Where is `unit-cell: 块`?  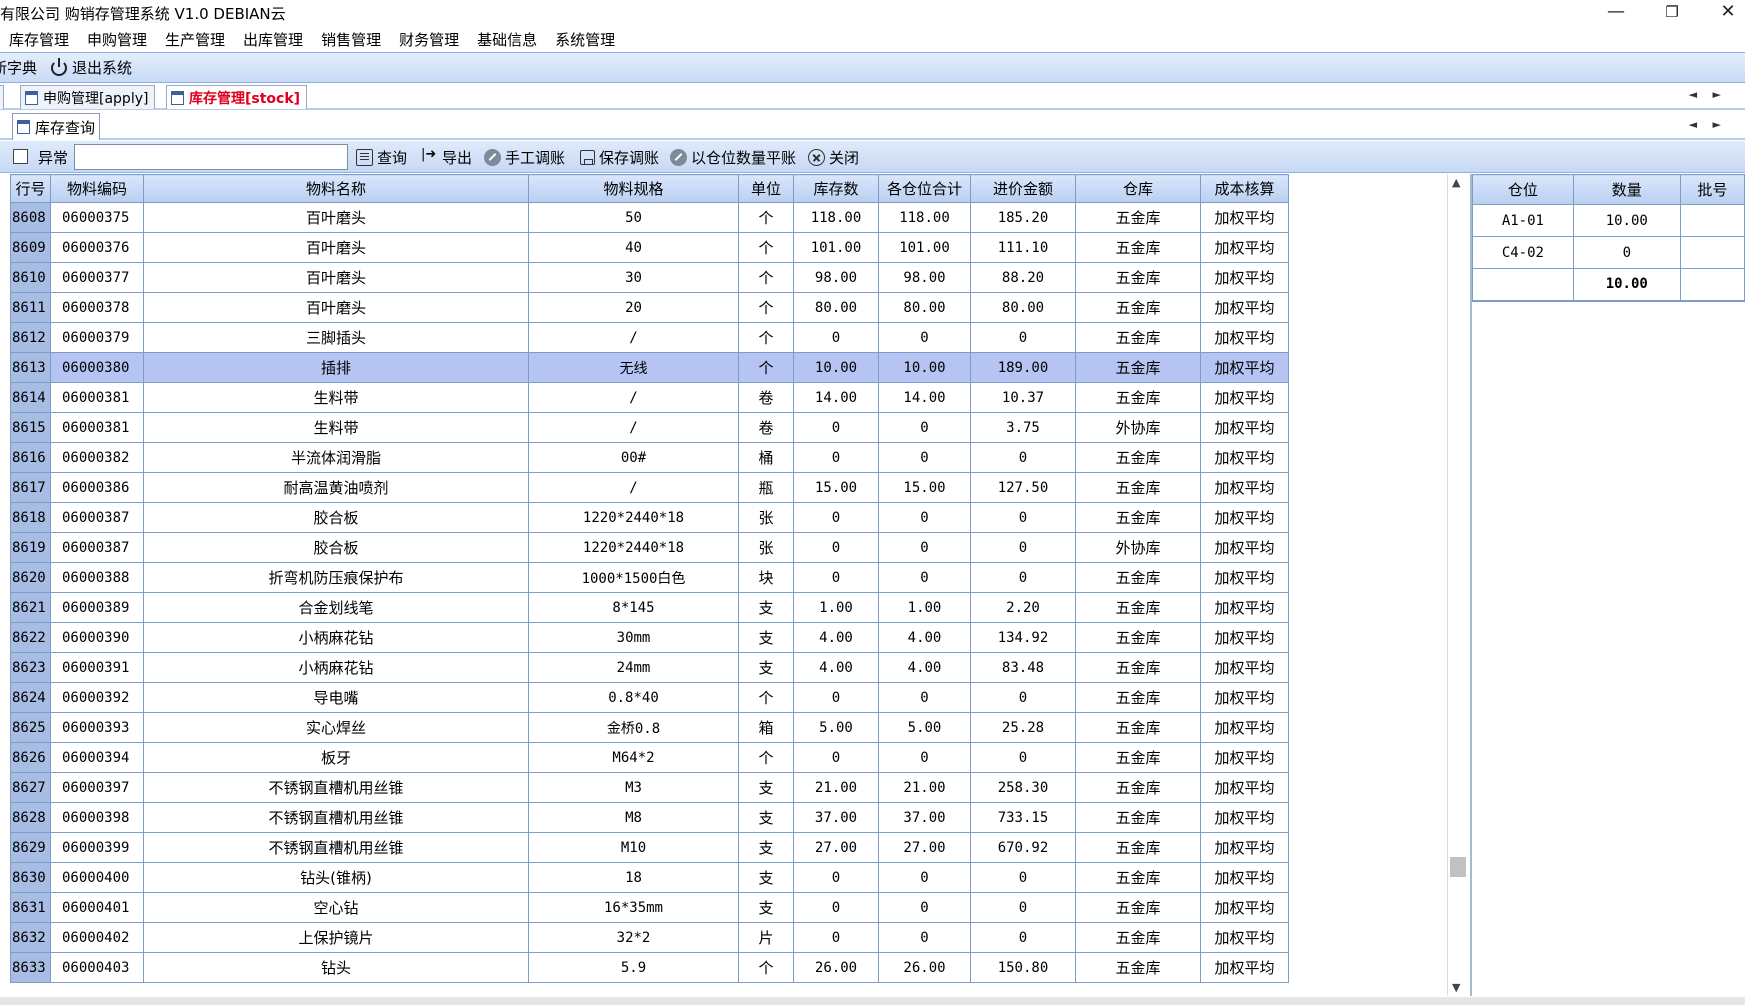 unit-cell: 块 is located at coordinates (766, 577).